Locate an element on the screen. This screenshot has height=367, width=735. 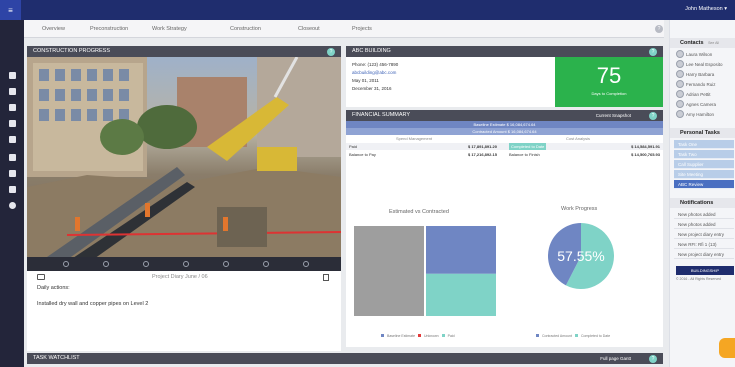
current-snapshot-link: Current Snapshot is located at coordinates (613, 115).